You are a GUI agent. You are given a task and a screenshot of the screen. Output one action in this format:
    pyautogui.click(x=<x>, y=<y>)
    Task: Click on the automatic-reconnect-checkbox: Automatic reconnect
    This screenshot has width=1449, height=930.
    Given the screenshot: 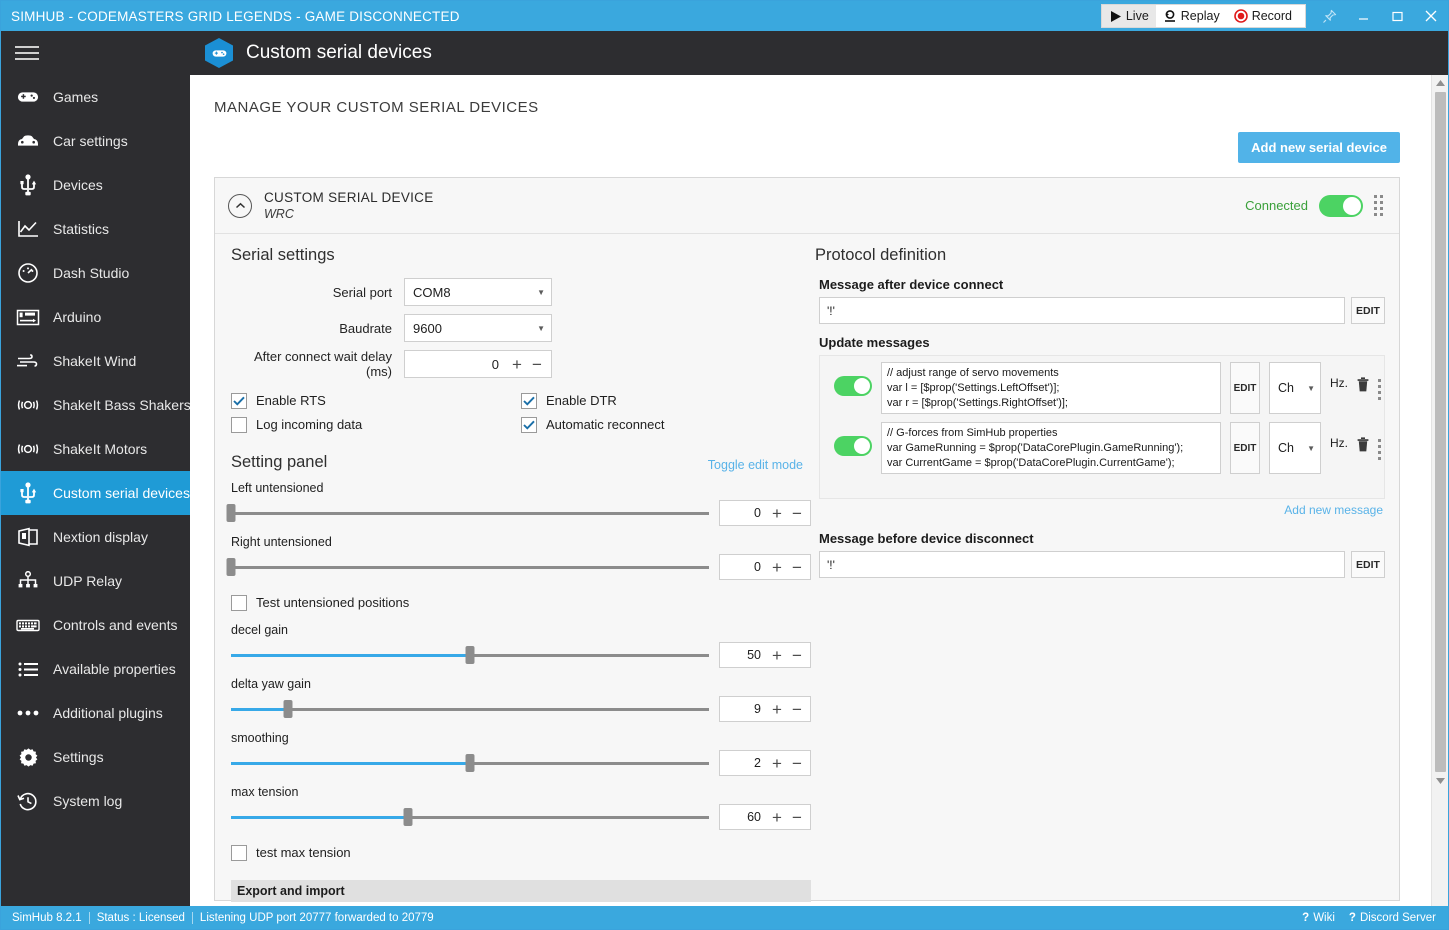 What is the action you would take?
    pyautogui.click(x=666, y=424)
    